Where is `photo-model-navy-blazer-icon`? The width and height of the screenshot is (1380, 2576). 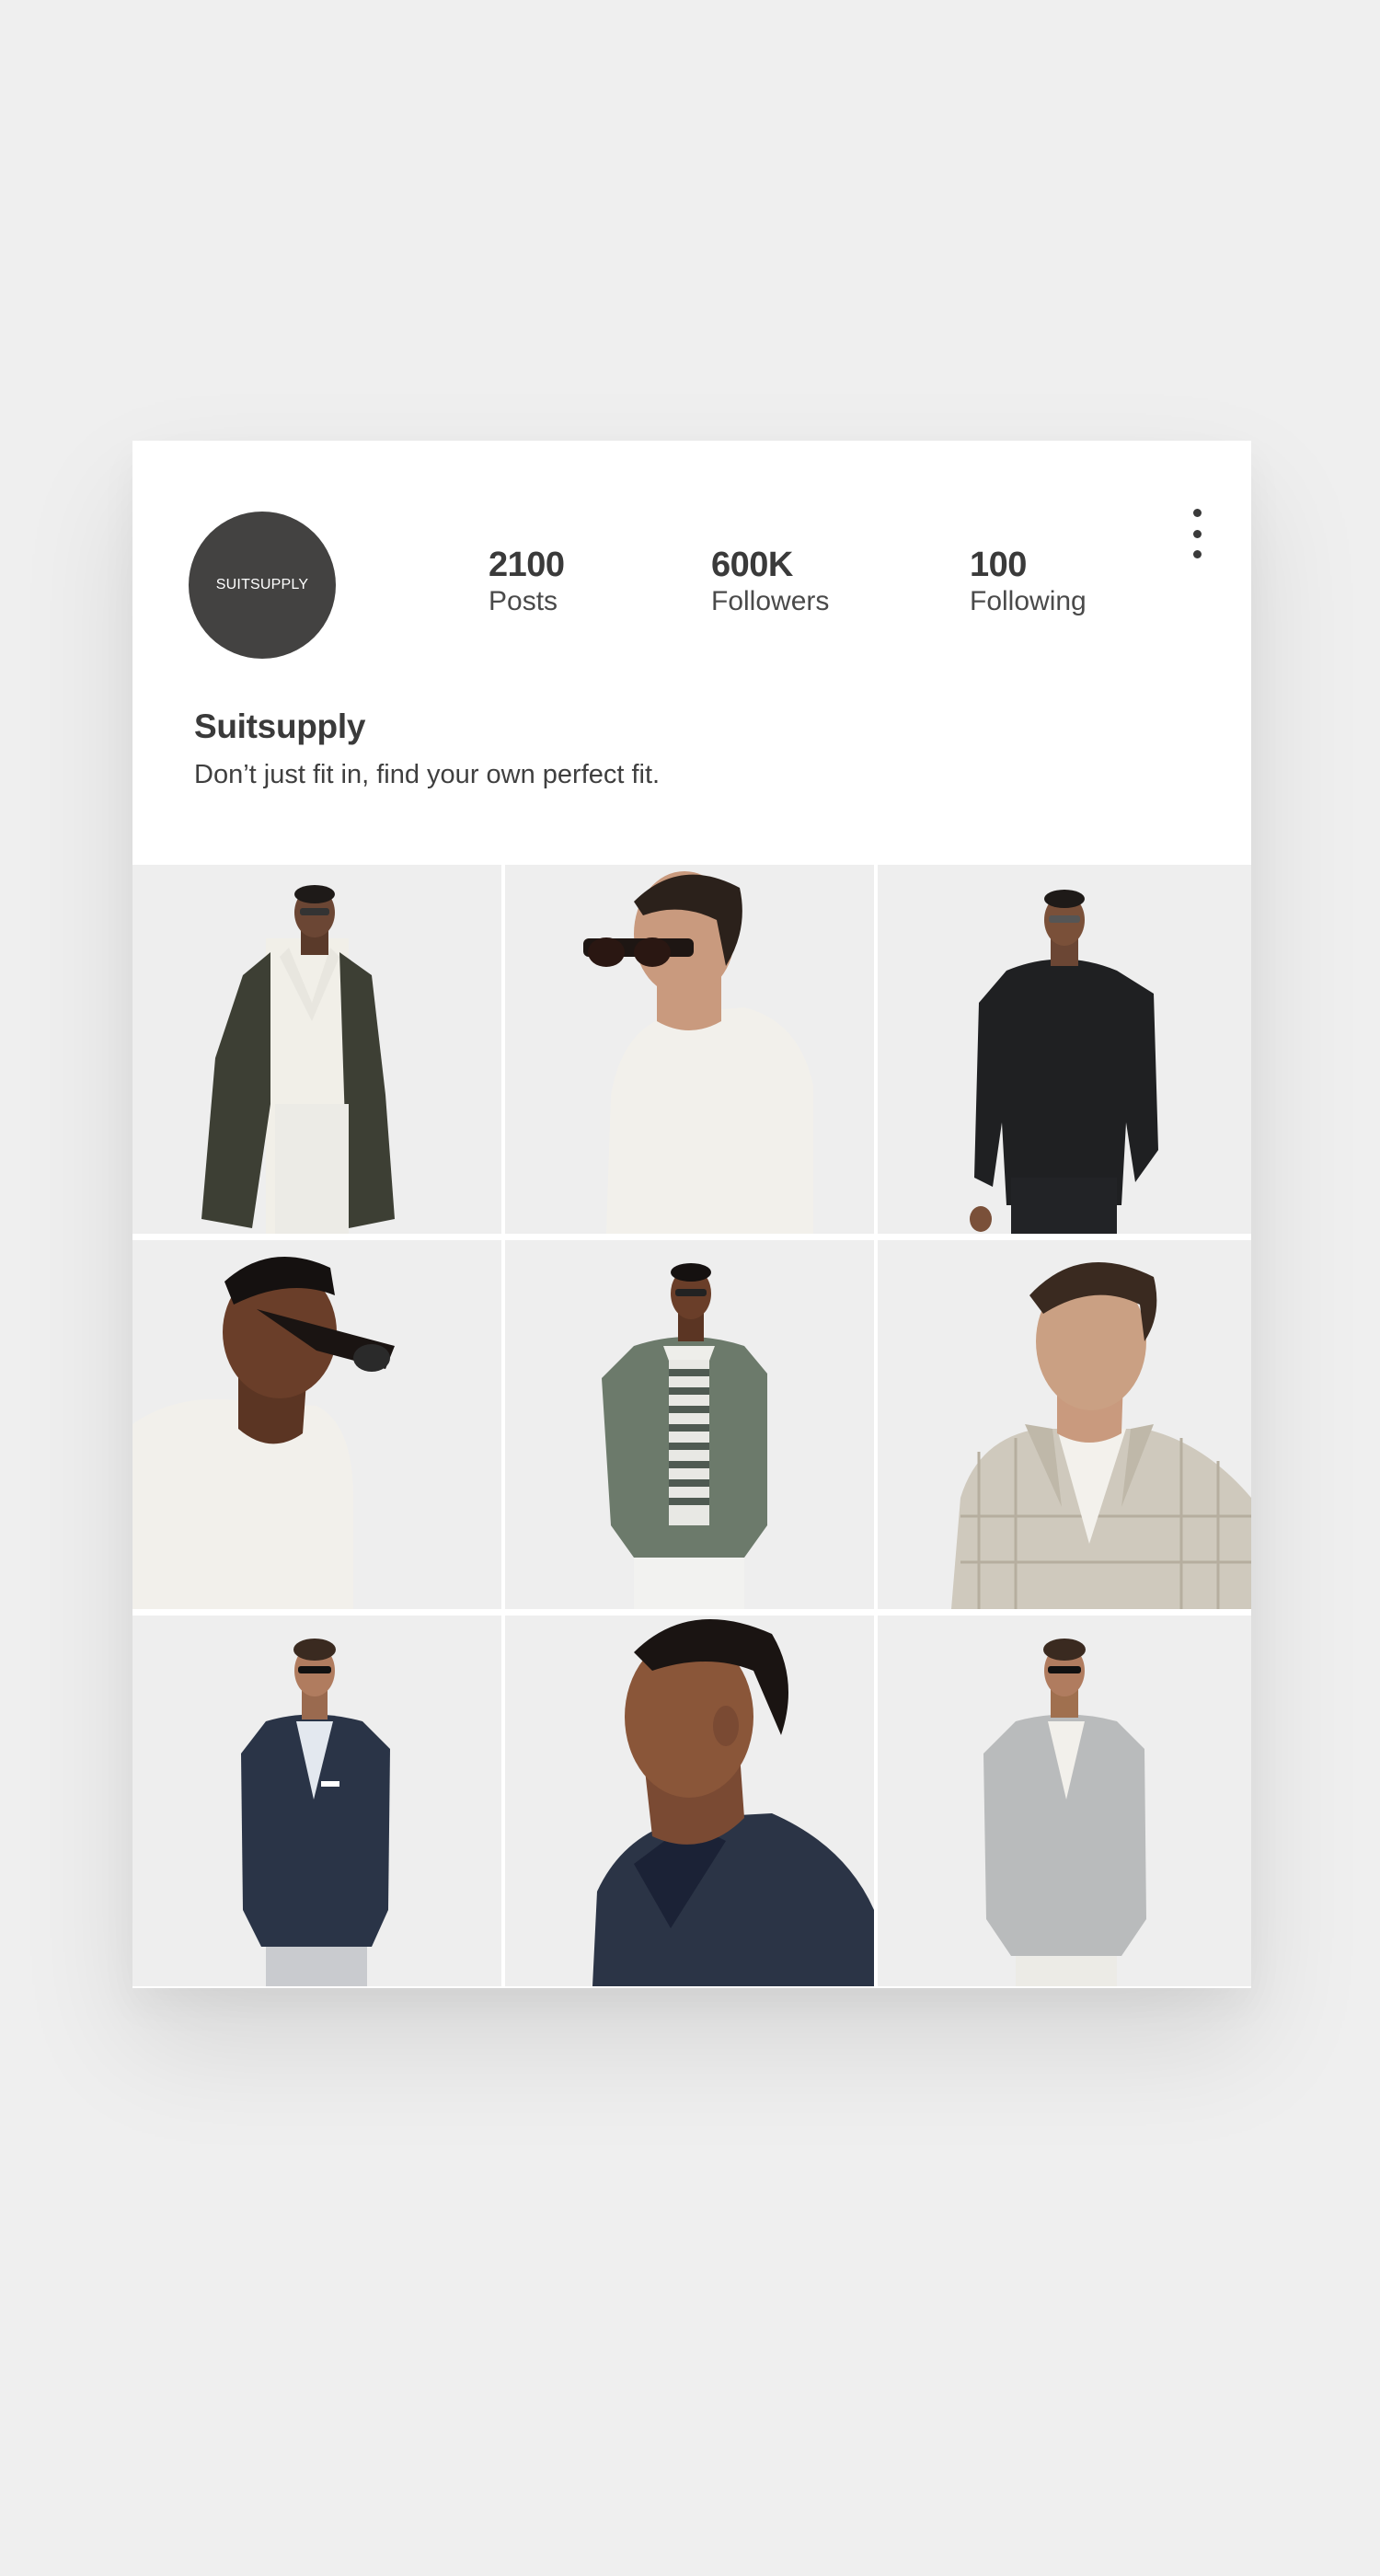
photo-model-navy-blazer-icon is located at coordinates (316, 1801).